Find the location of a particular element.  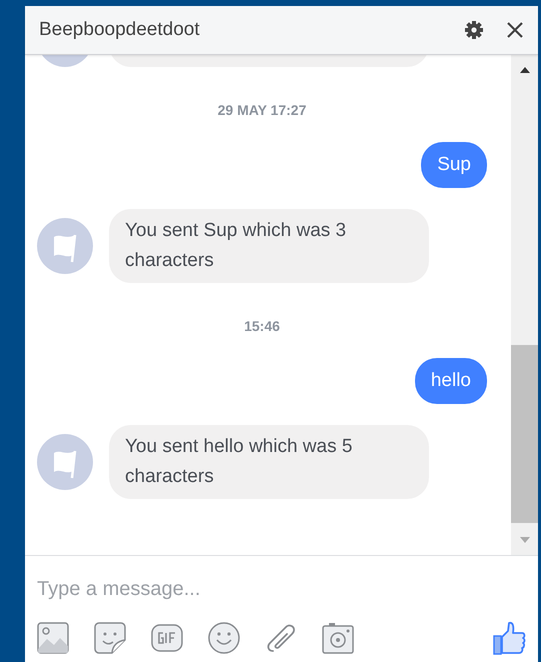

message-bubble: Sup is located at coordinates (454, 165).